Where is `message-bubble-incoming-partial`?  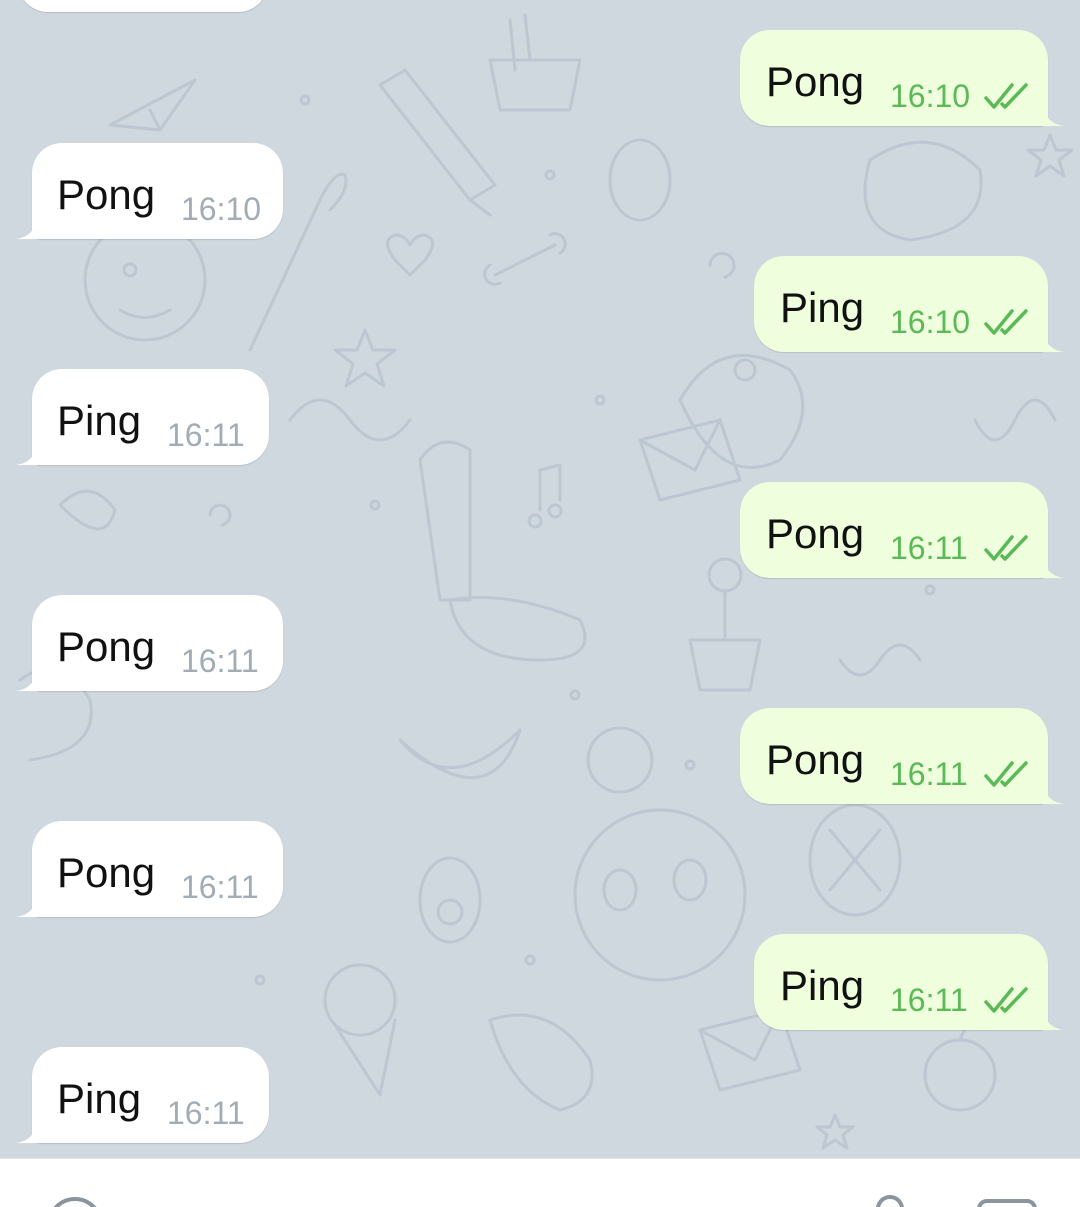
message-bubble-incoming-partial is located at coordinates (143, 6).